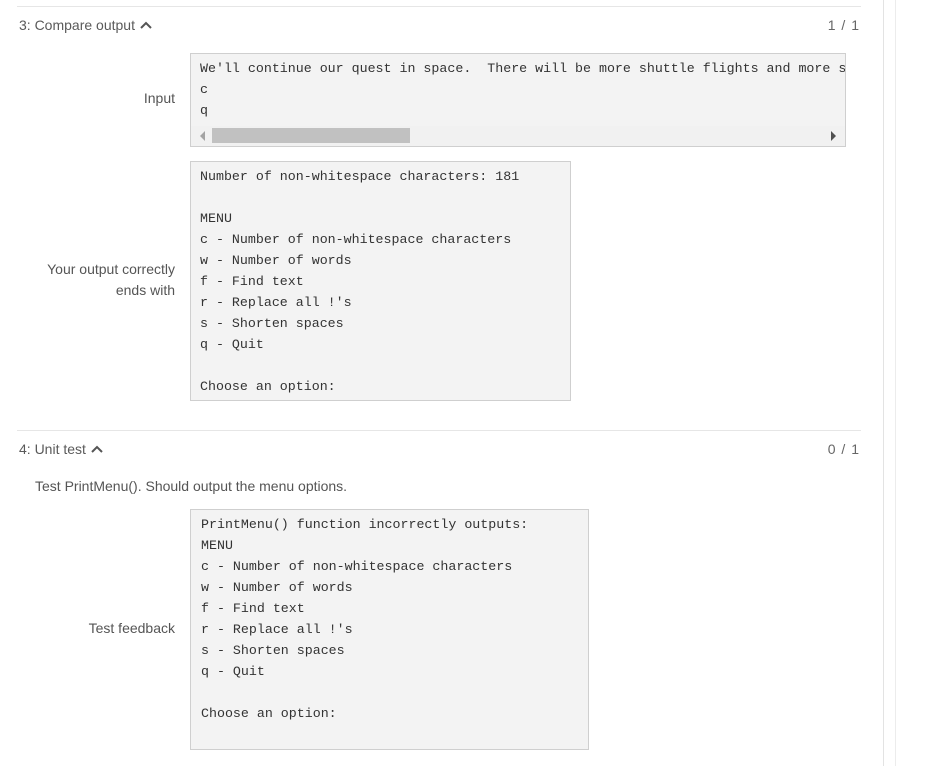 The width and height of the screenshot is (927, 766). What do you see at coordinates (202, 136) in the screenshot?
I see `arrow-left-icon` at bounding box center [202, 136].